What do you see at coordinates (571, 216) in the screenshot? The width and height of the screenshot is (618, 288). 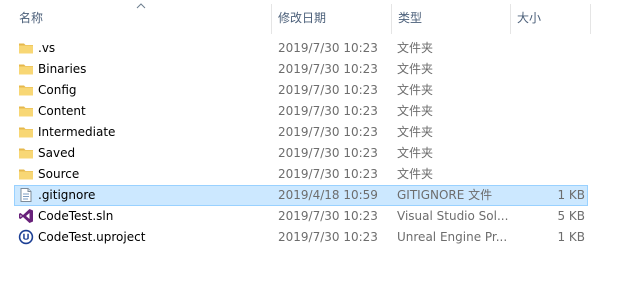 I see `file-size: 5 KB` at bounding box center [571, 216].